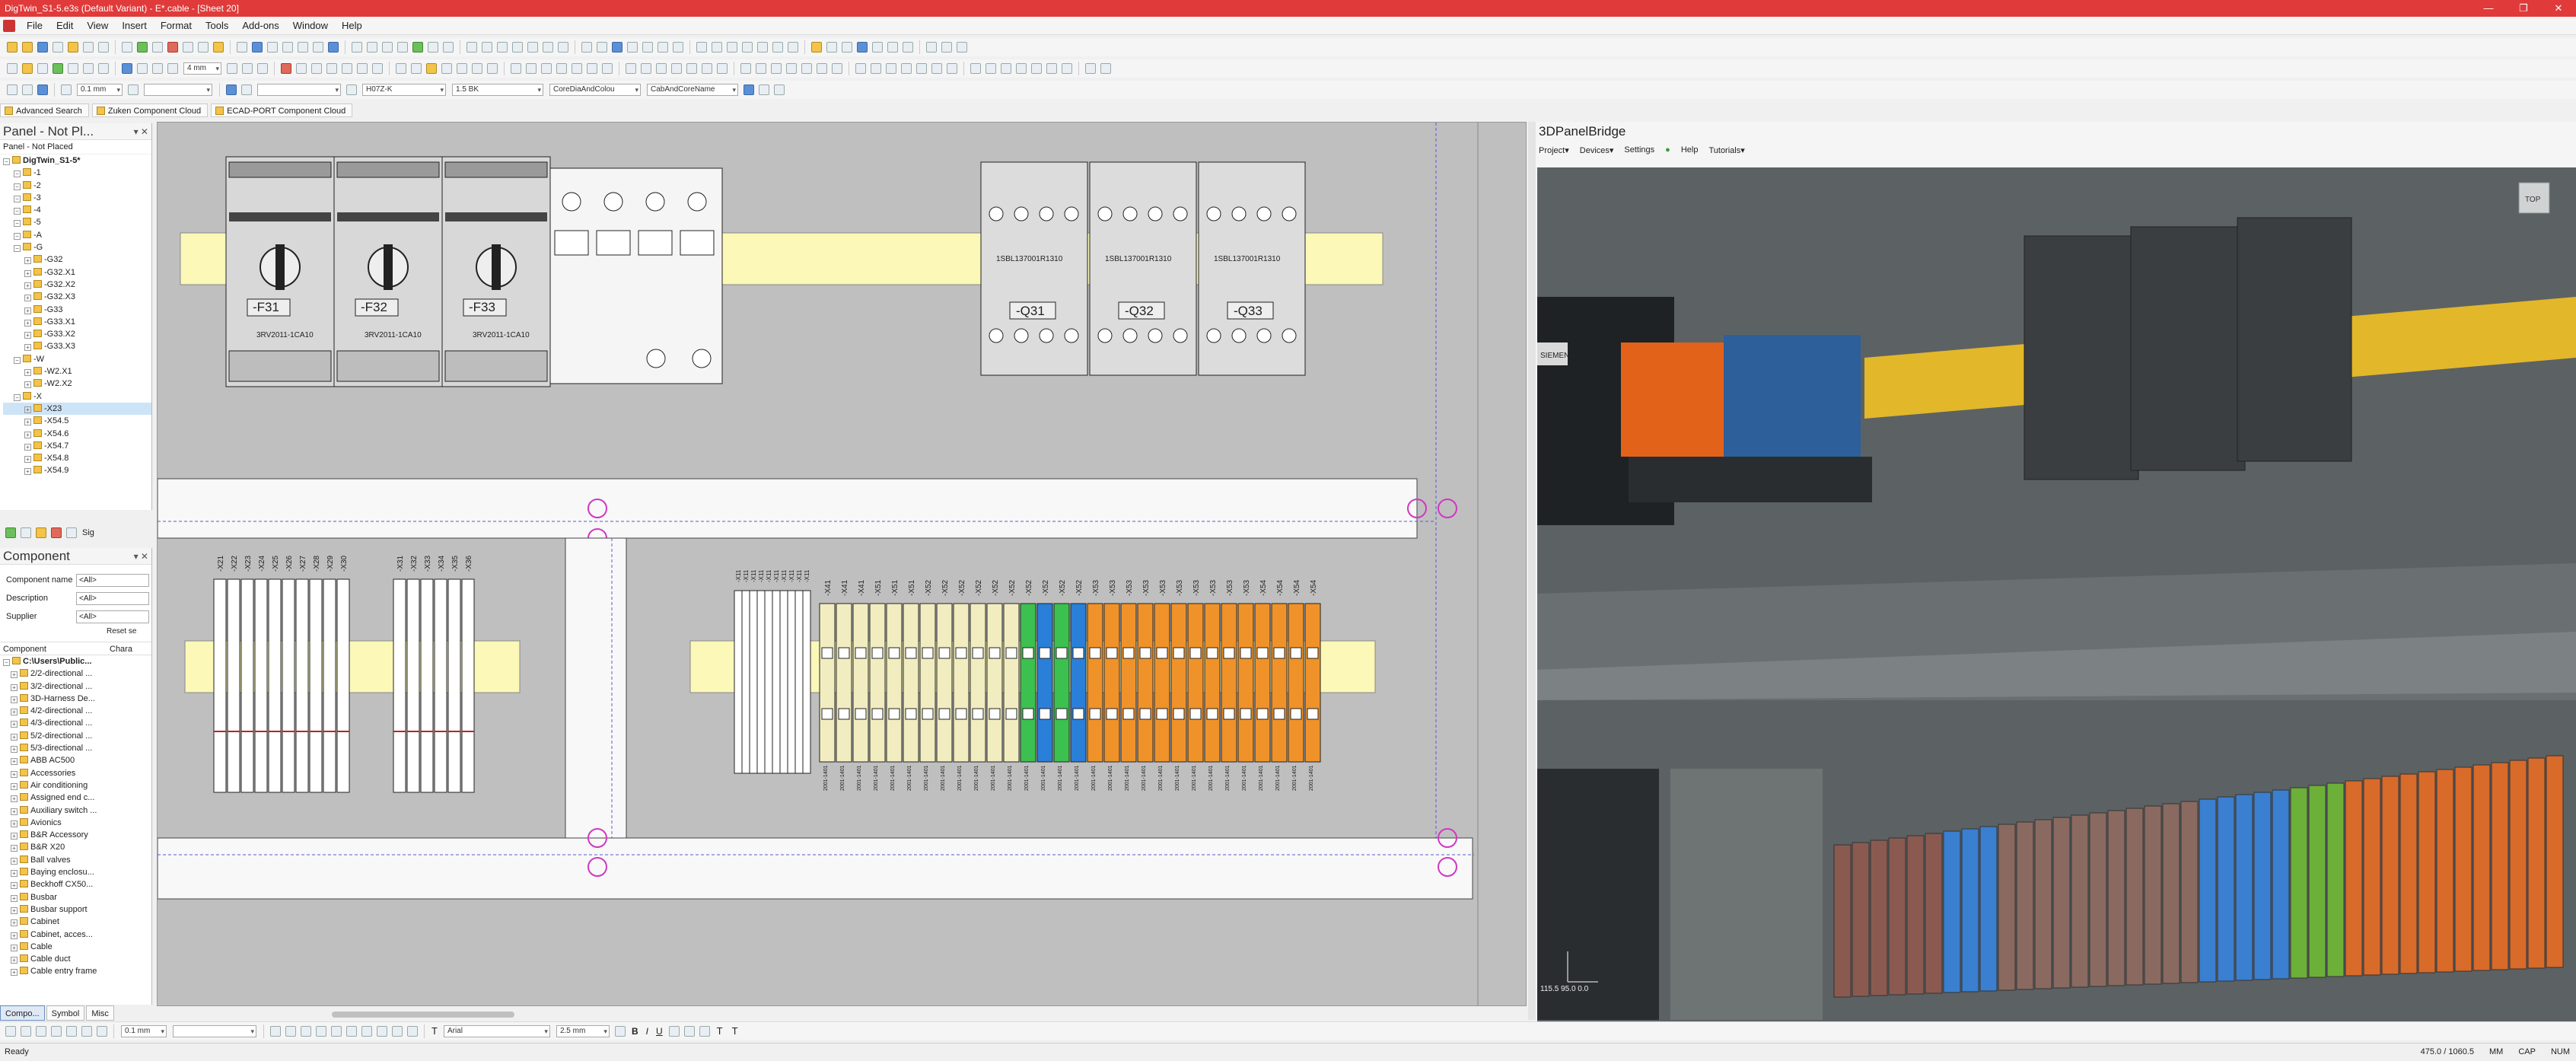 The height and width of the screenshot is (1061, 2576). Describe the element at coordinates (275, 1031) in the screenshot. I see `align-icon` at that location.